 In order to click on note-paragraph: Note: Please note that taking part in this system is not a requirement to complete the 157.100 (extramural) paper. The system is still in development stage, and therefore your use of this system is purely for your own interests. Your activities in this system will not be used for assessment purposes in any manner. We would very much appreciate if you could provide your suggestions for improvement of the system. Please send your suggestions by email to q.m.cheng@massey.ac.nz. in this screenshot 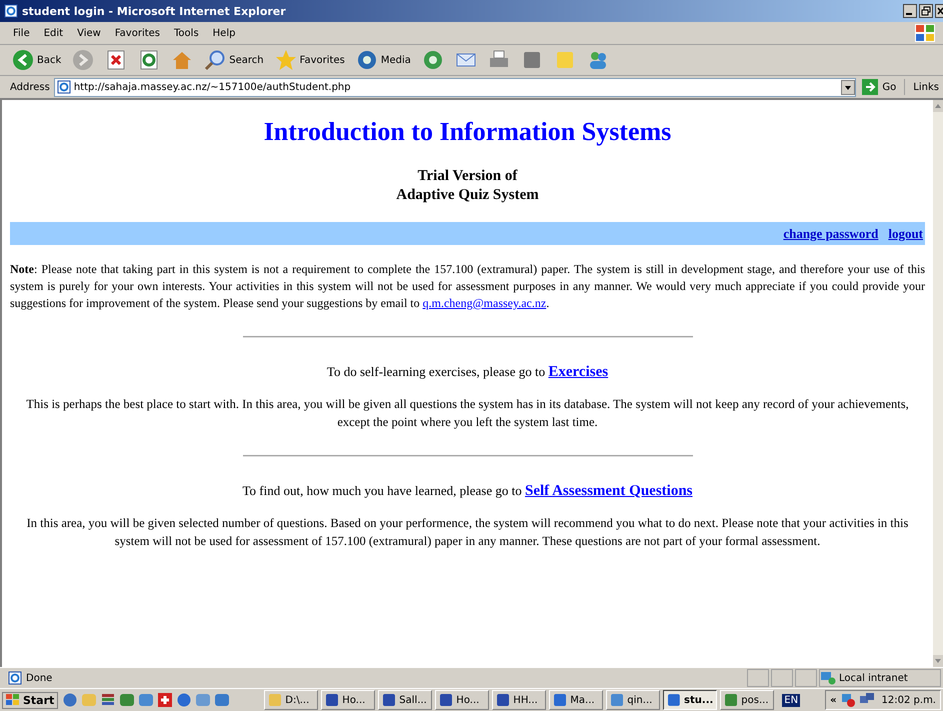, I will do `click(467, 286)`.